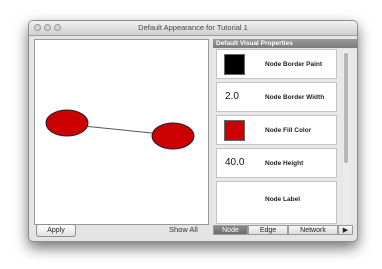  What do you see at coordinates (313, 230) in the screenshot?
I see `tab-network: Network` at bounding box center [313, 230].